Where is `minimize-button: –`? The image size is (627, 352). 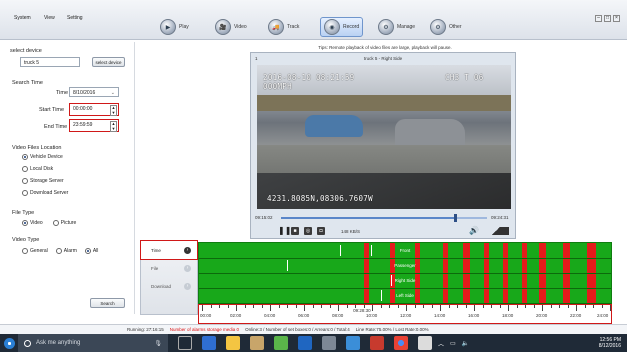
minimize-button: – is located at coordinates (598, 18).